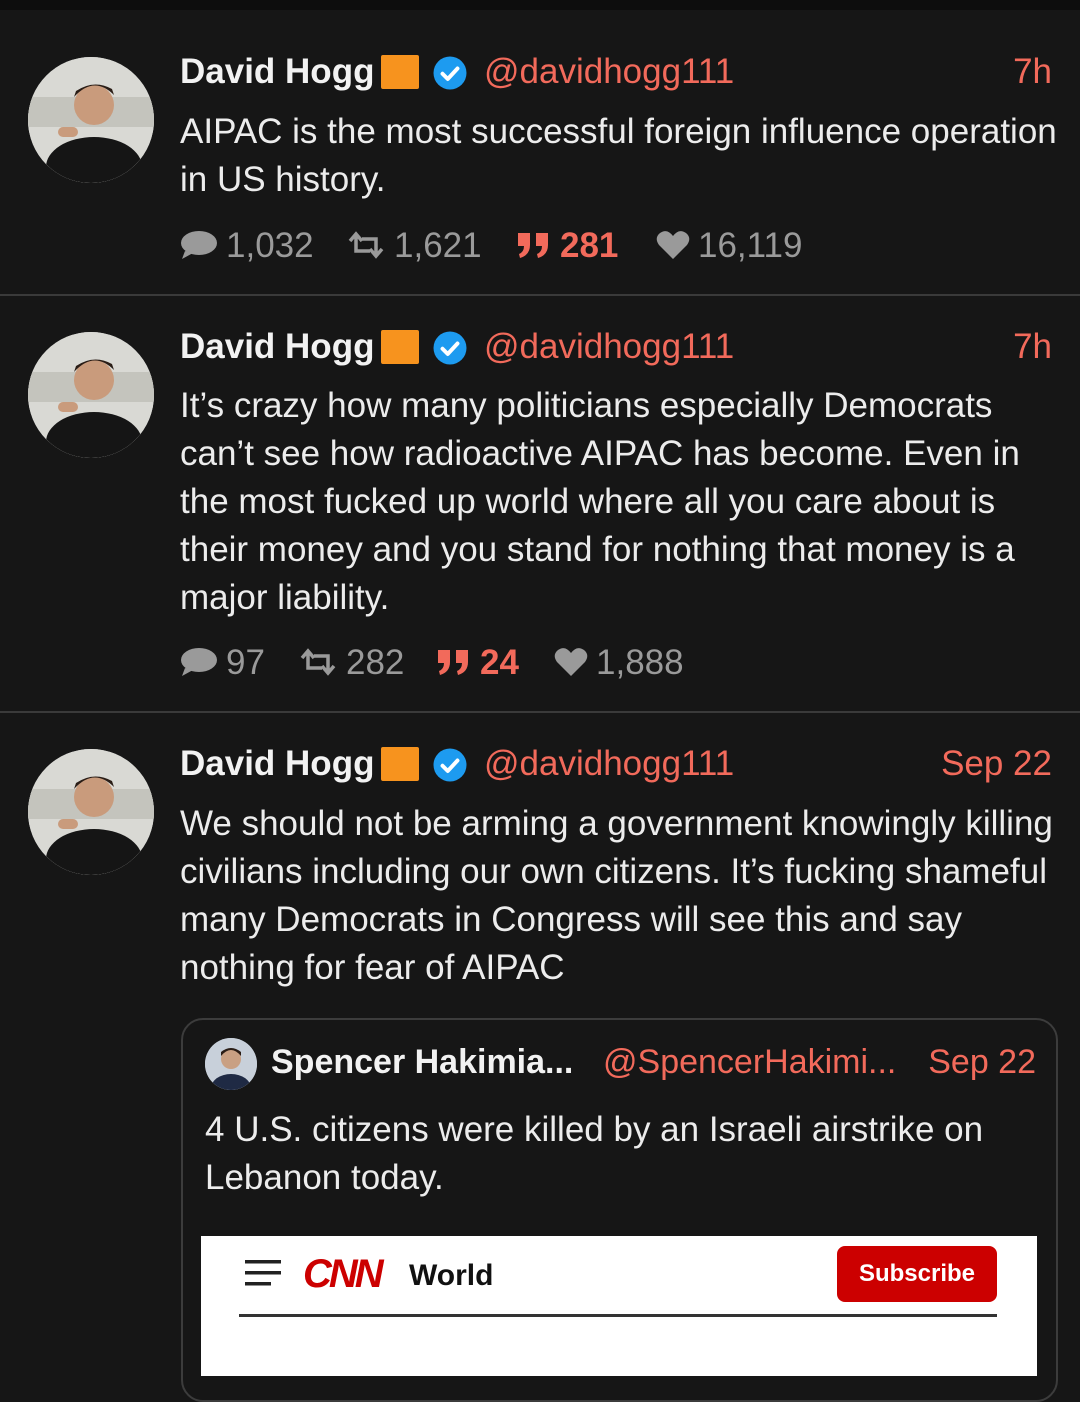 This screenshot has height=1402, width=1080. Describe the element at coordinates (982, 1062) in the screenshot. I see `quoted-timestamp: Sep 22` at that location.